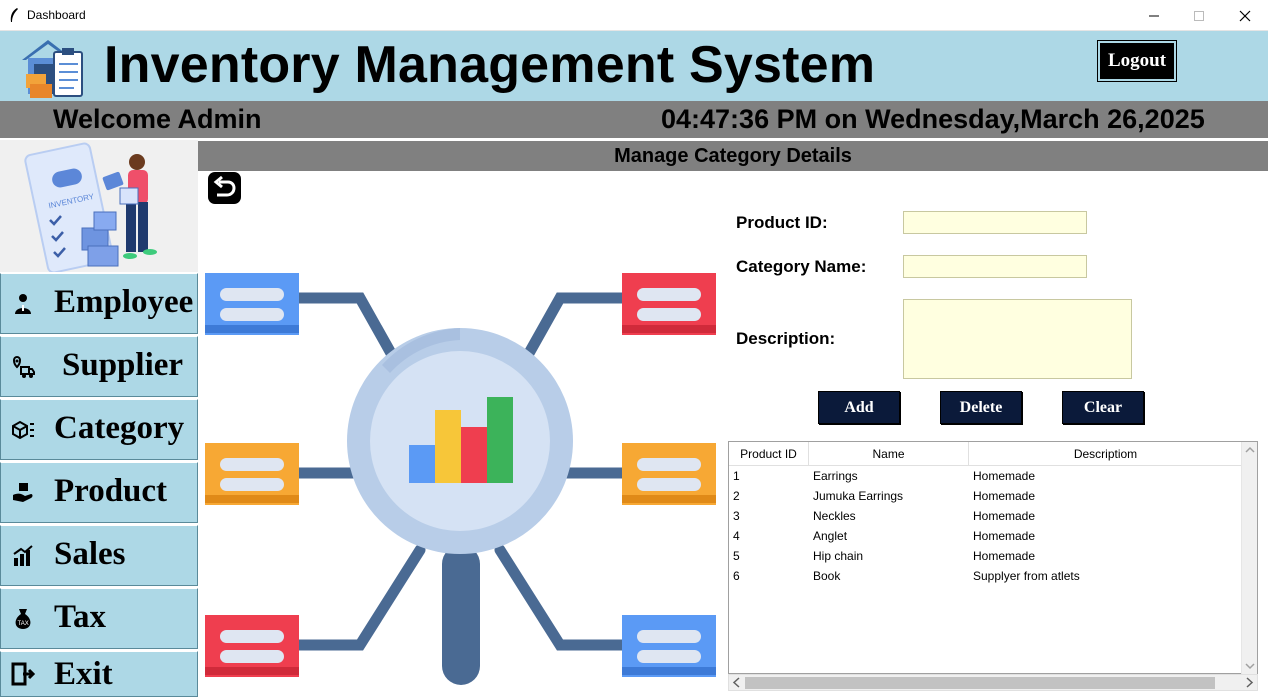 Image resolution: width=1268 pixels, height=700 pixels. Describe the element at coordinates (124, 302) in the screenshot. I see `sidebar-item-label: Employee` at that location.